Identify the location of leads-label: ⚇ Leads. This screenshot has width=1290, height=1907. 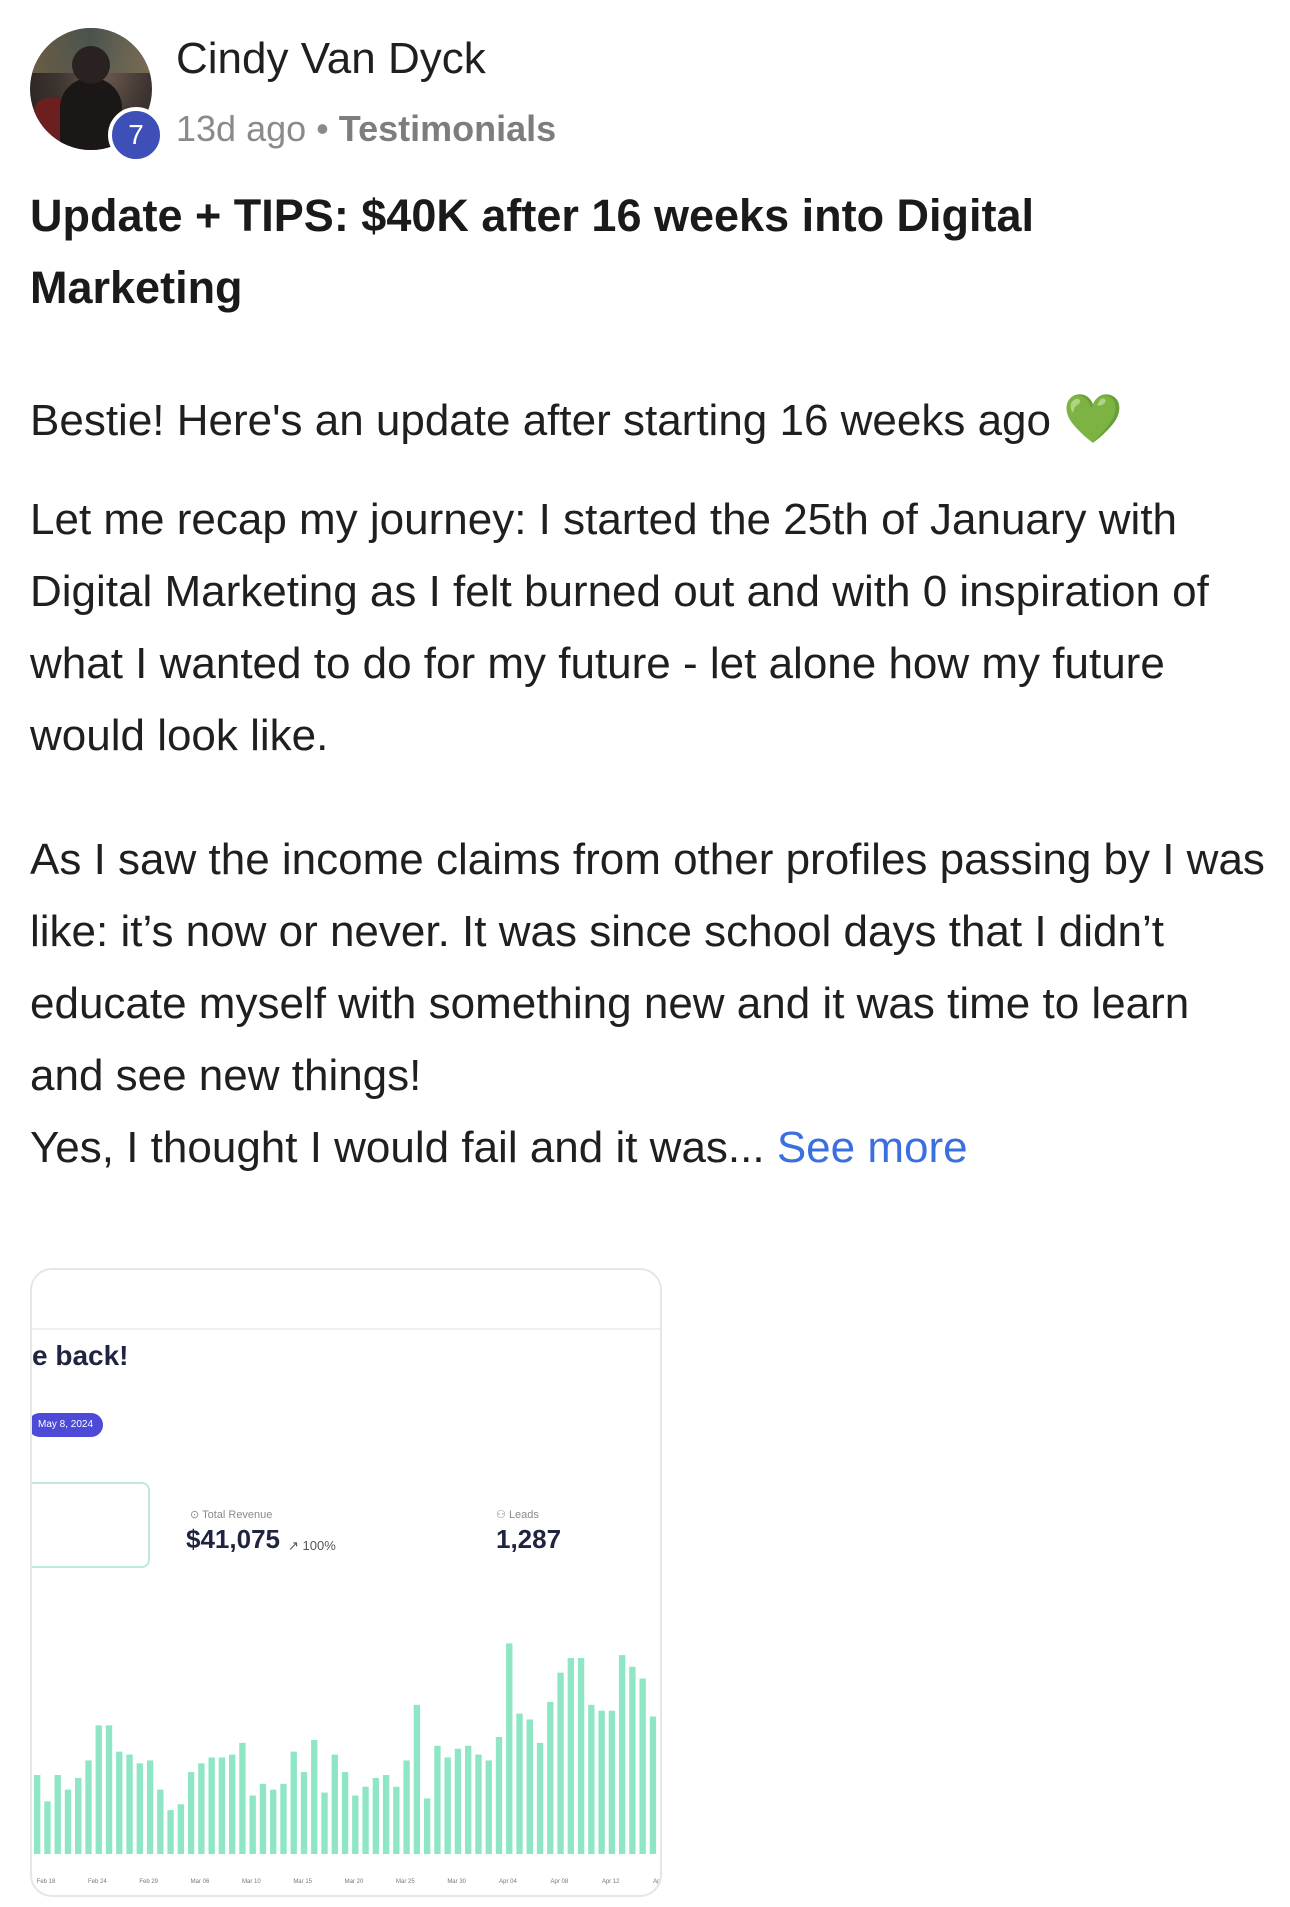
(517, 1514).